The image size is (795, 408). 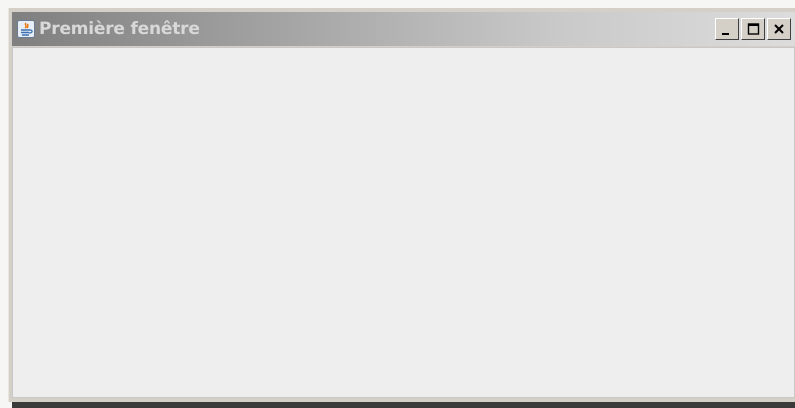 I want to click on maximize-button, so click(x=753, y=29).